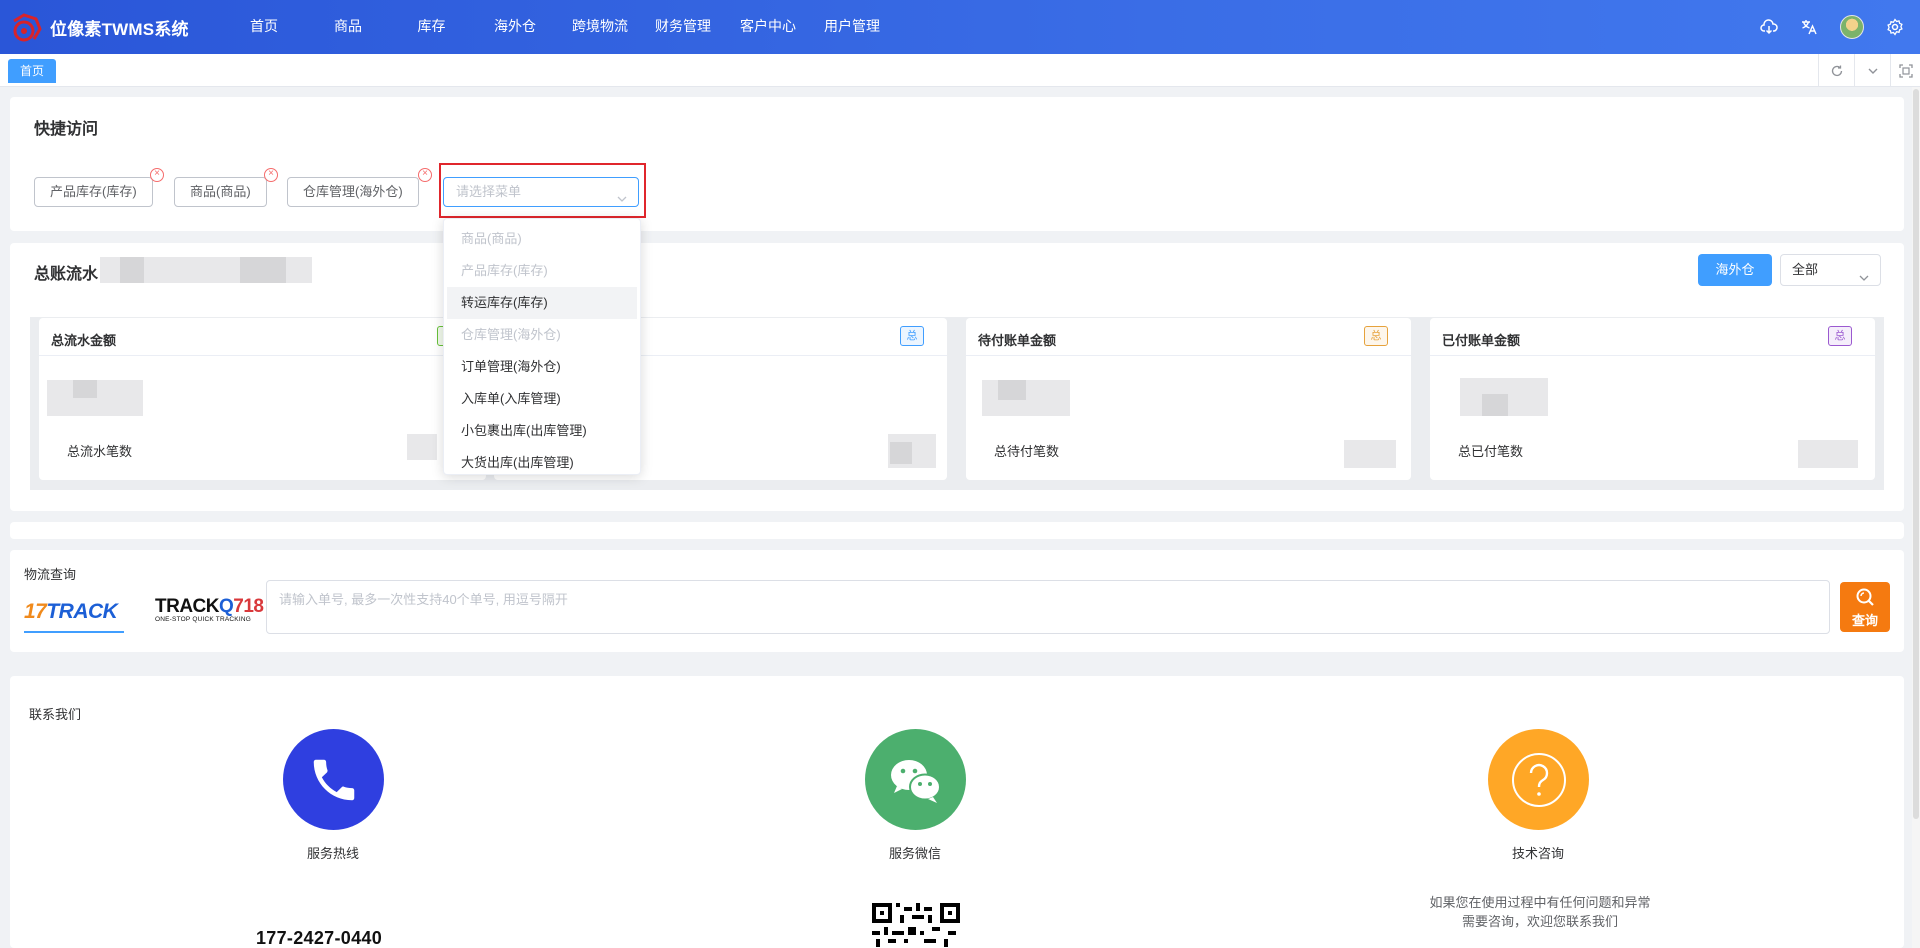  Describe the element at coordinates (209, 609) in the screenshot. I see `provider-track718: TRACKQ718 ONE-STOP QUICK TRACKING` at that location.